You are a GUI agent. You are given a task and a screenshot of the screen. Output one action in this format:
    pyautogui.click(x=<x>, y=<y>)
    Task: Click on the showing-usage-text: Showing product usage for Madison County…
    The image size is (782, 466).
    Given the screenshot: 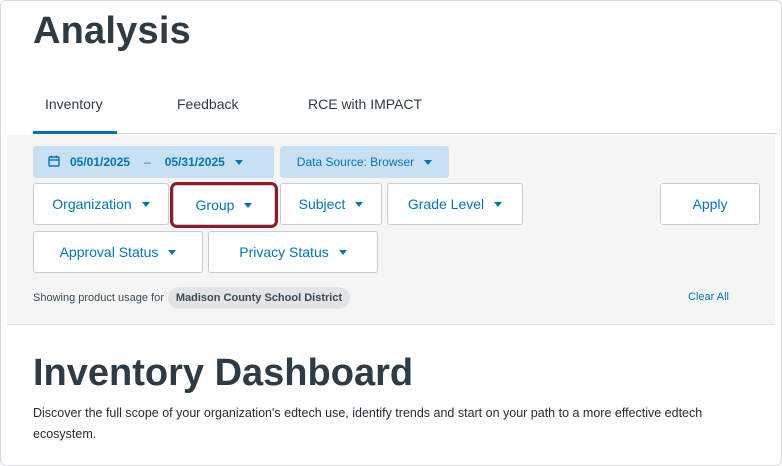 What is the action you would take?
    pyautogui.click(x=192, y=298)
    